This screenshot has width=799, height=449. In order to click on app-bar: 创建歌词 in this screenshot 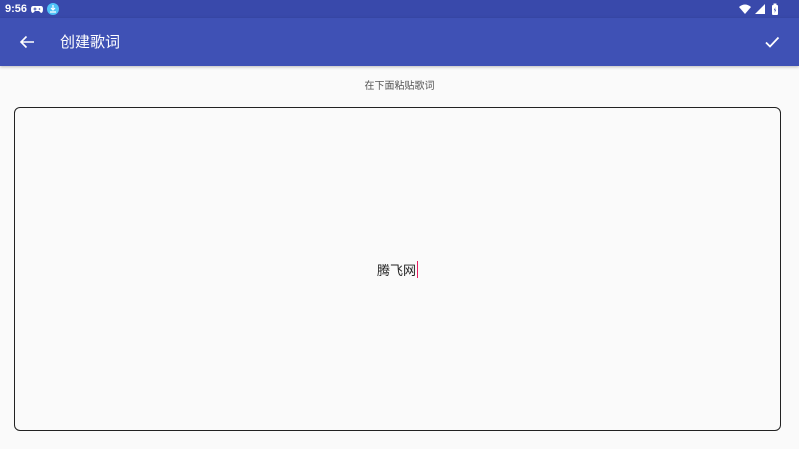, I will do `click(399, 42)`.